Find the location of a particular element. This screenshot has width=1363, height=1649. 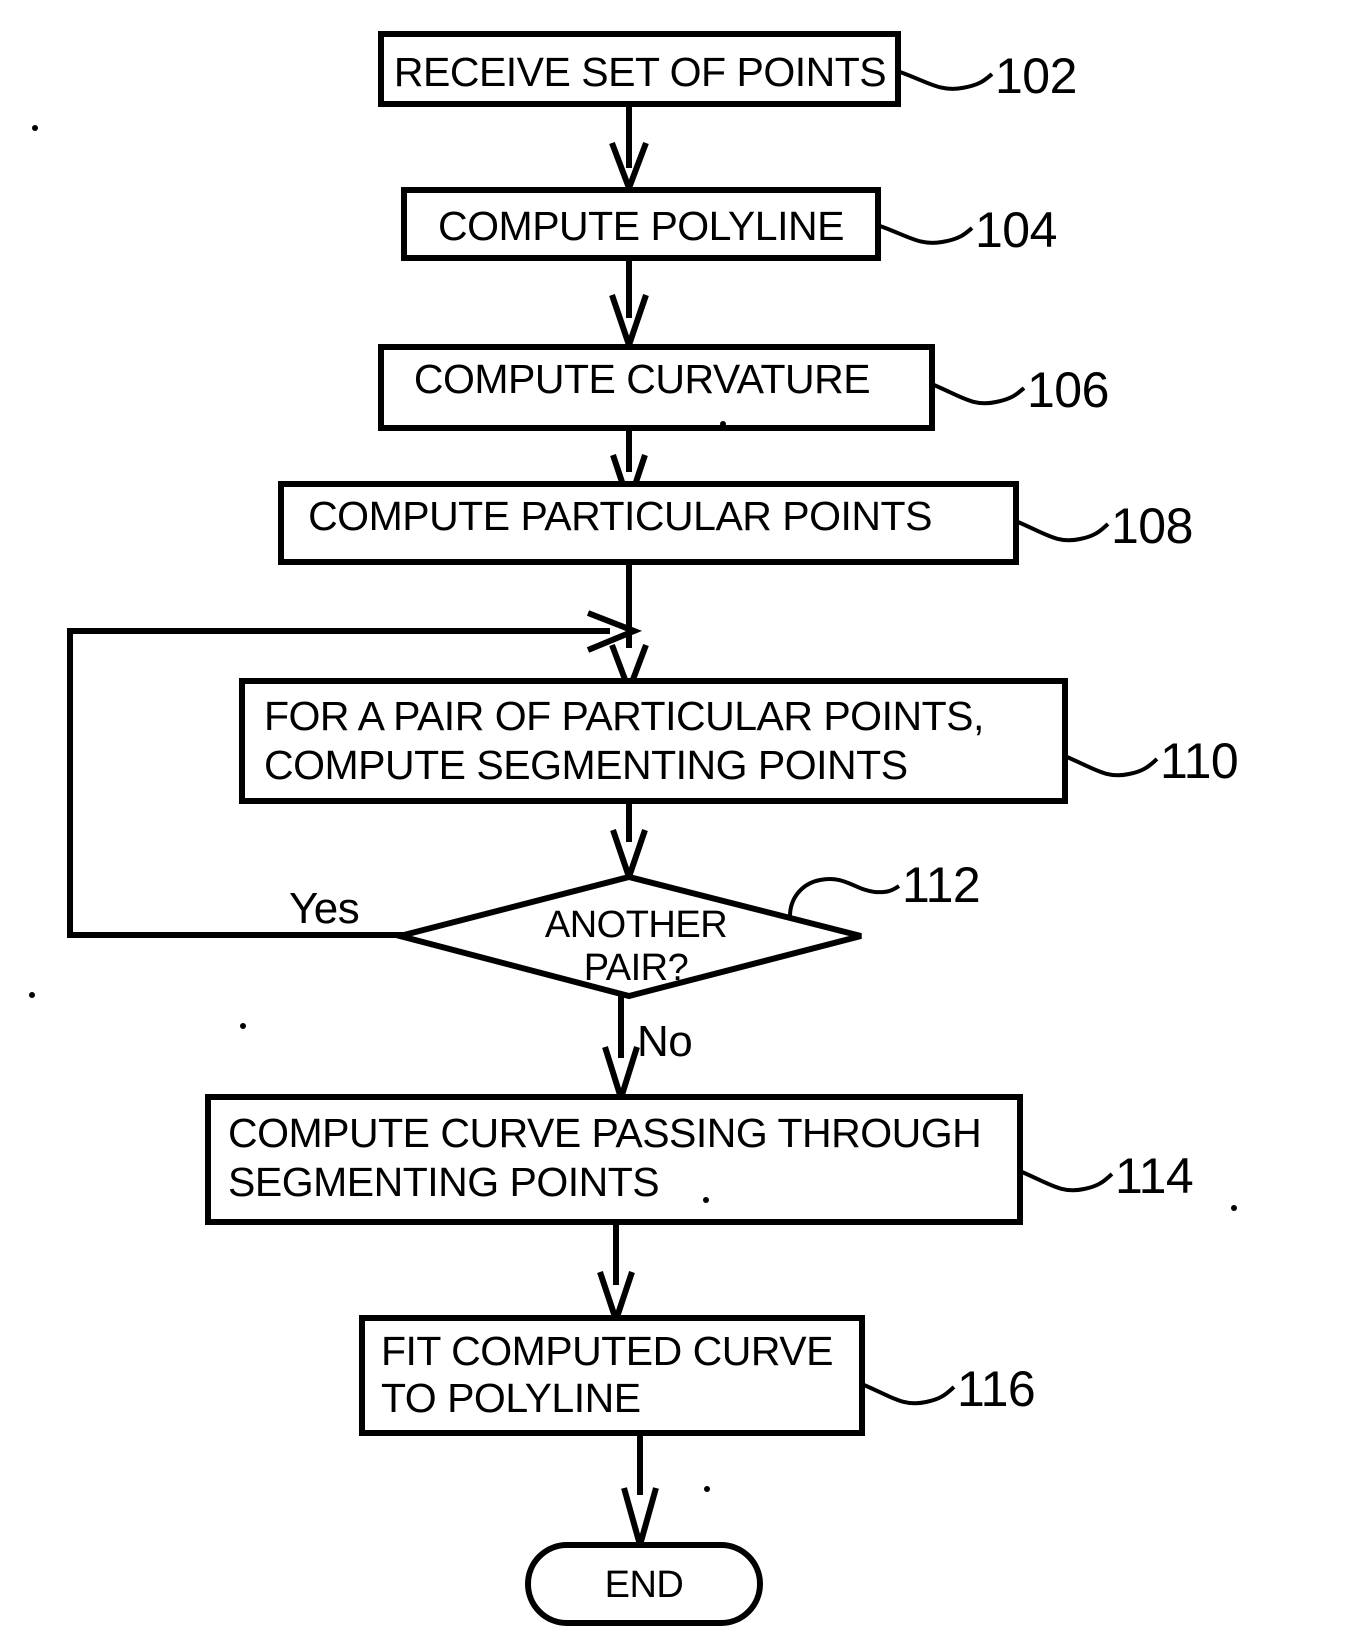

ref-number-108: 108 is located at coordinates (1152, 526).